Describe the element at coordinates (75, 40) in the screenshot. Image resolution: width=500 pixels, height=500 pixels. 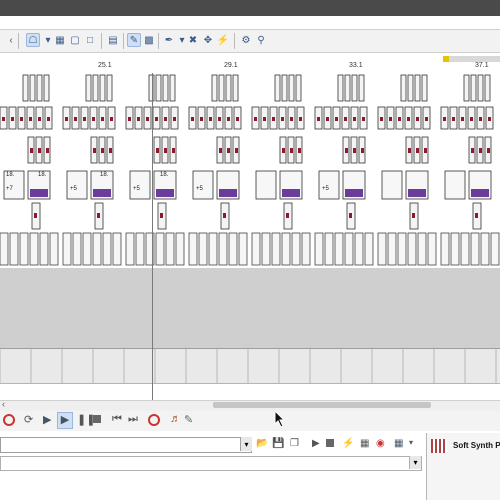
I see `select-icon: ▢` at that location.